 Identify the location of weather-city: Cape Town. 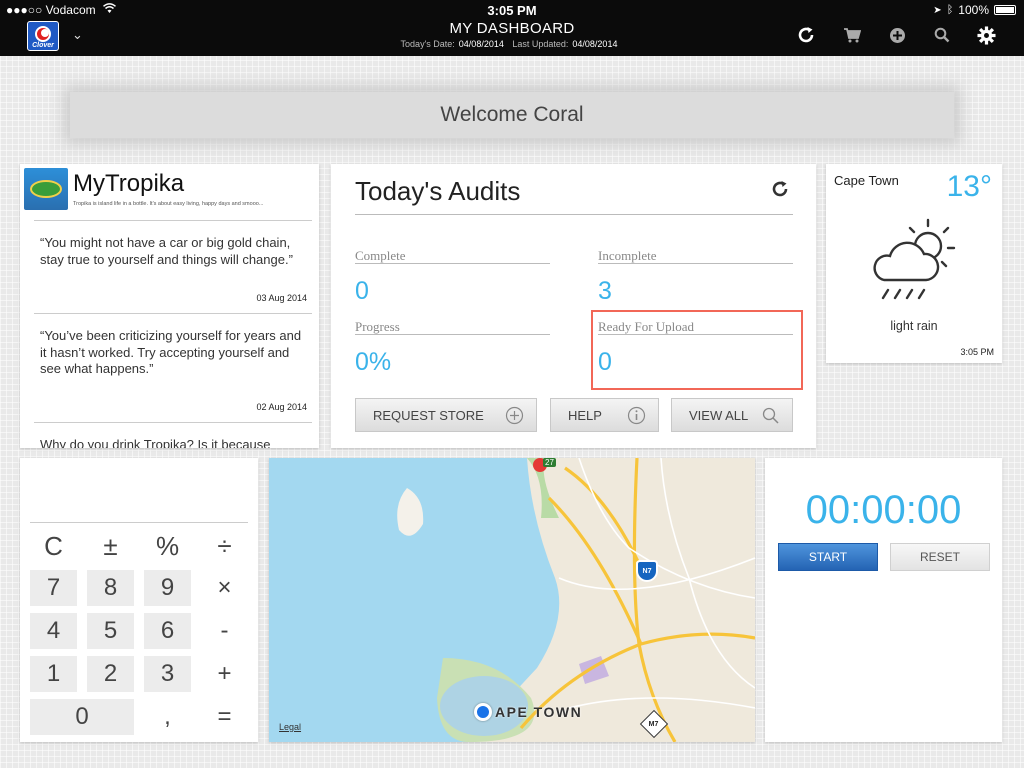
(866, 180).